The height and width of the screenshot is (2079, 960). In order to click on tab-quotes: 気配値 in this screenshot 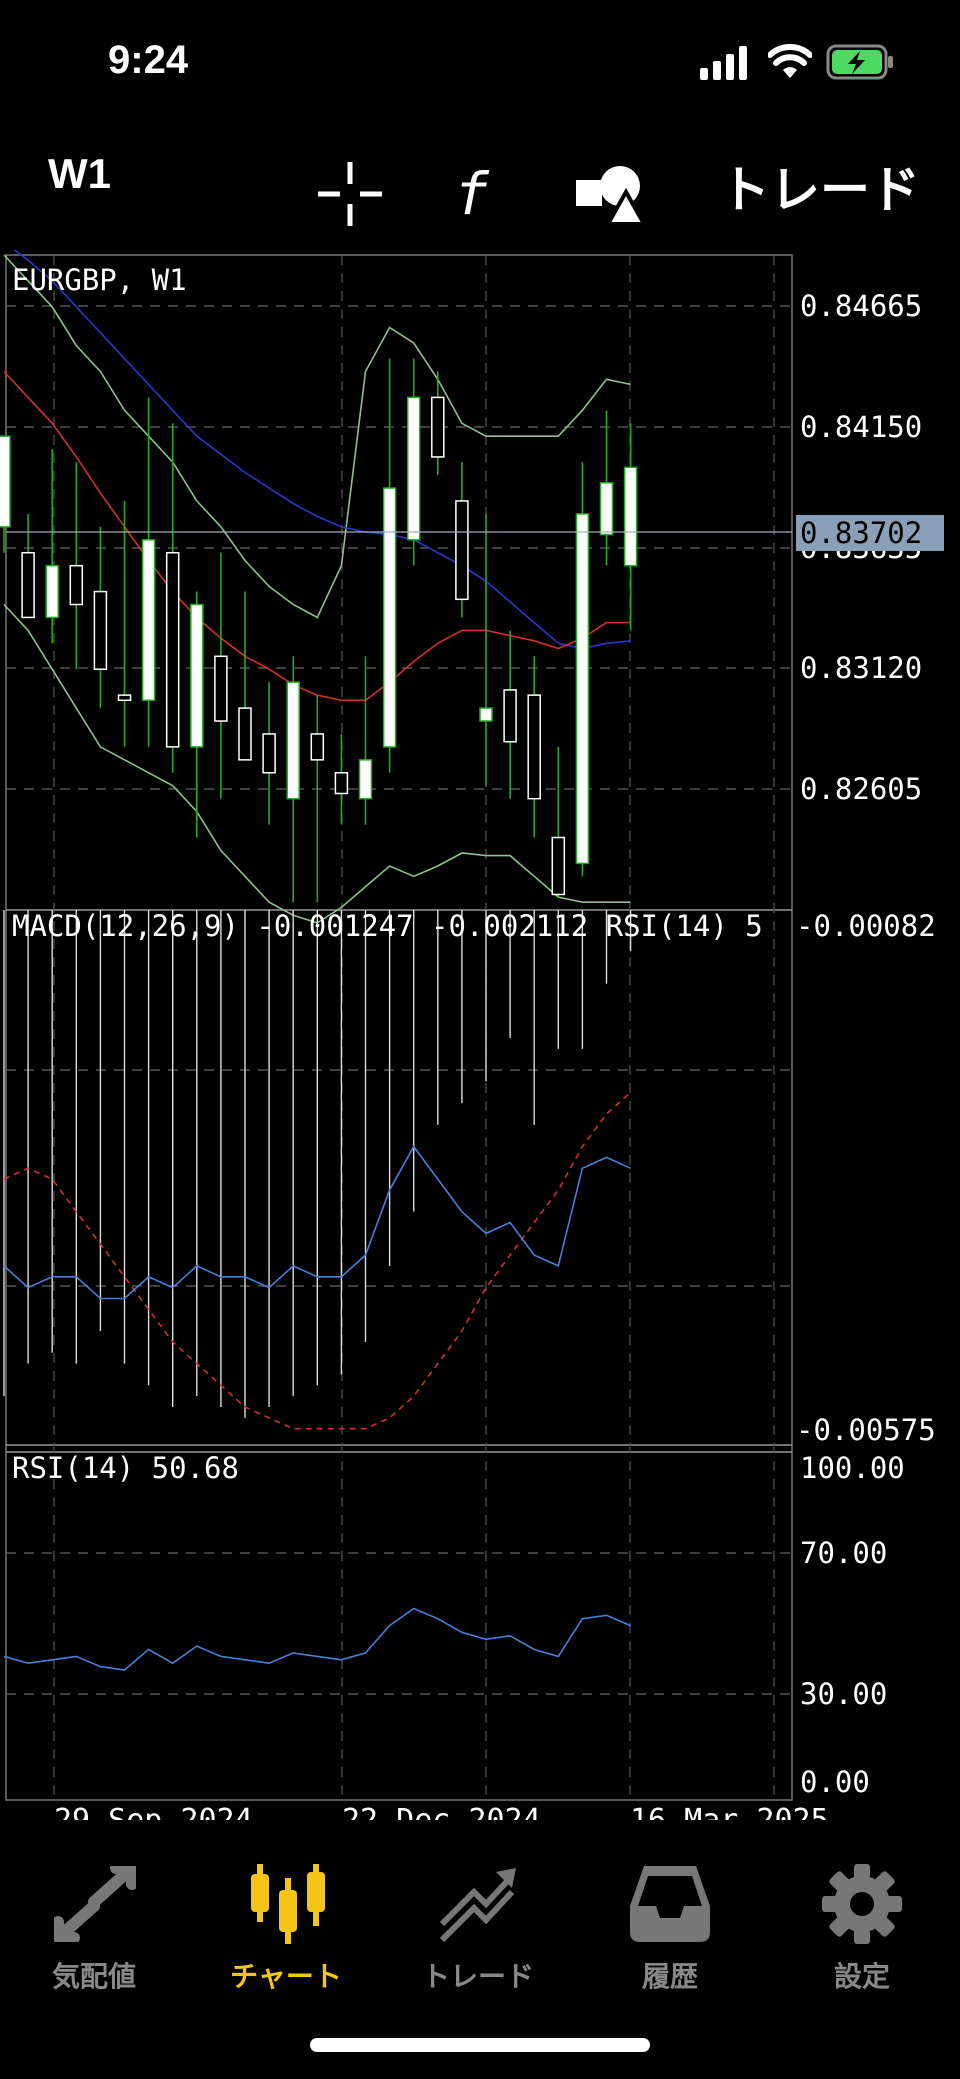, I will do `click(94, 1925)`.